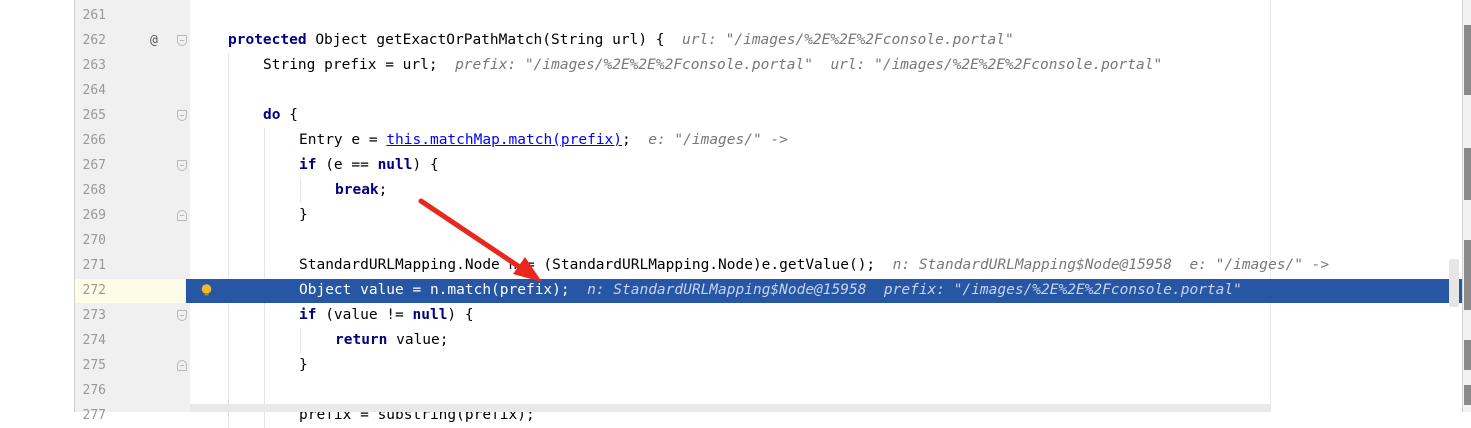 Image resolution: width=1471 pixels, height=428 pixels. What do you see at coordinates (357, 190) in the screenshot?
I see `keyword-break: break` at bounding box center [357, 190].